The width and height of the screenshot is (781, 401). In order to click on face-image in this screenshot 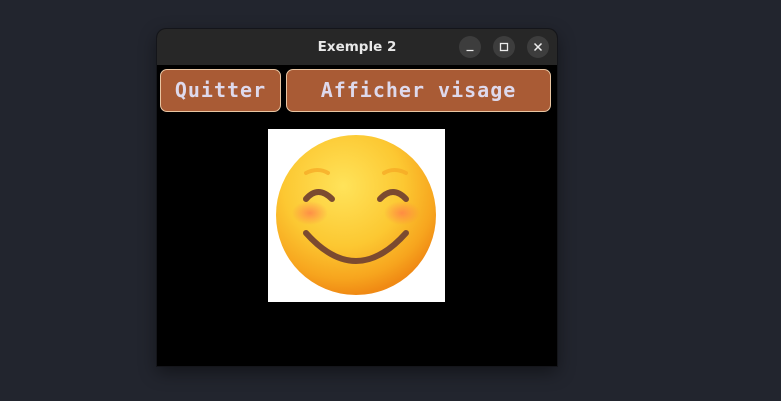, I will do `click(356, 215)`.